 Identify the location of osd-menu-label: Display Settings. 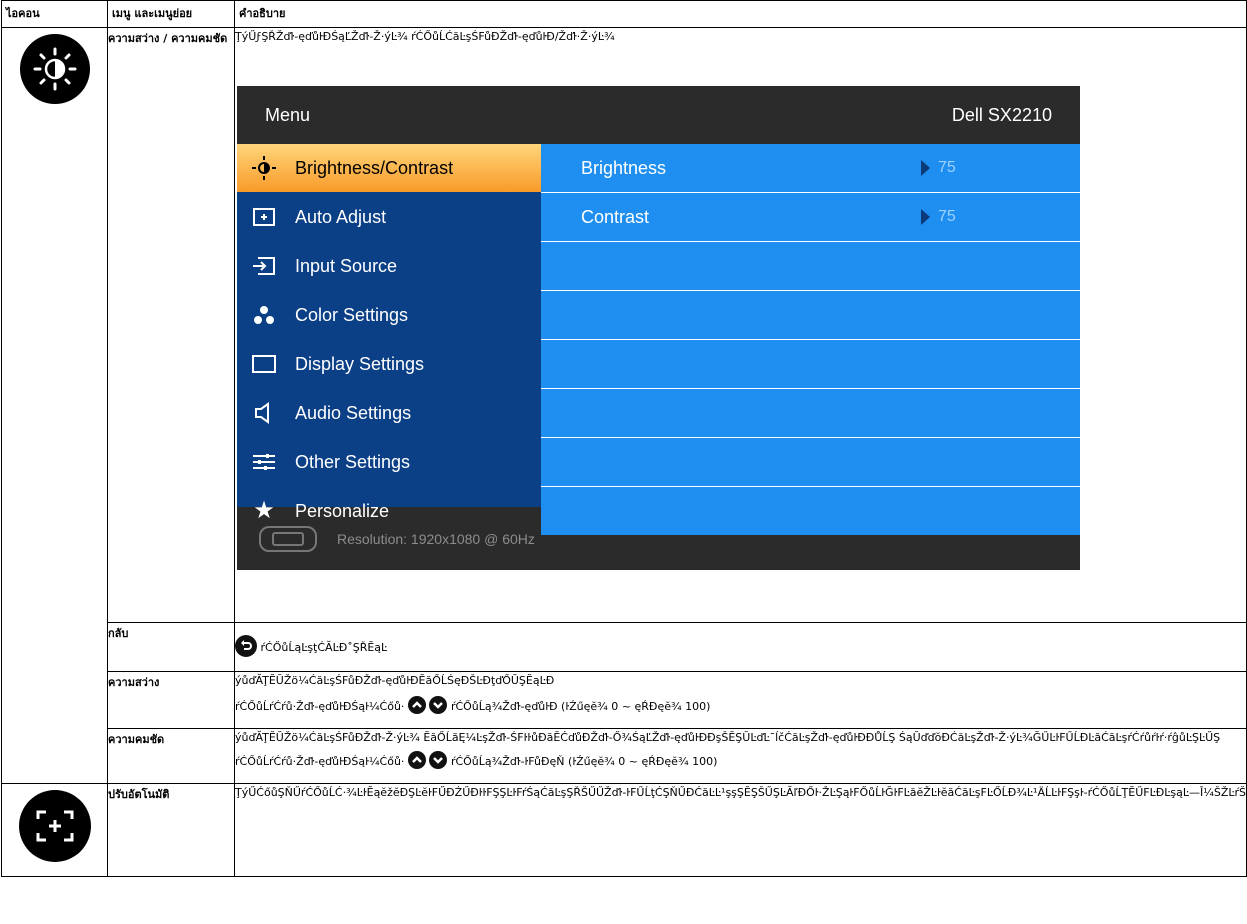
(360, 364).